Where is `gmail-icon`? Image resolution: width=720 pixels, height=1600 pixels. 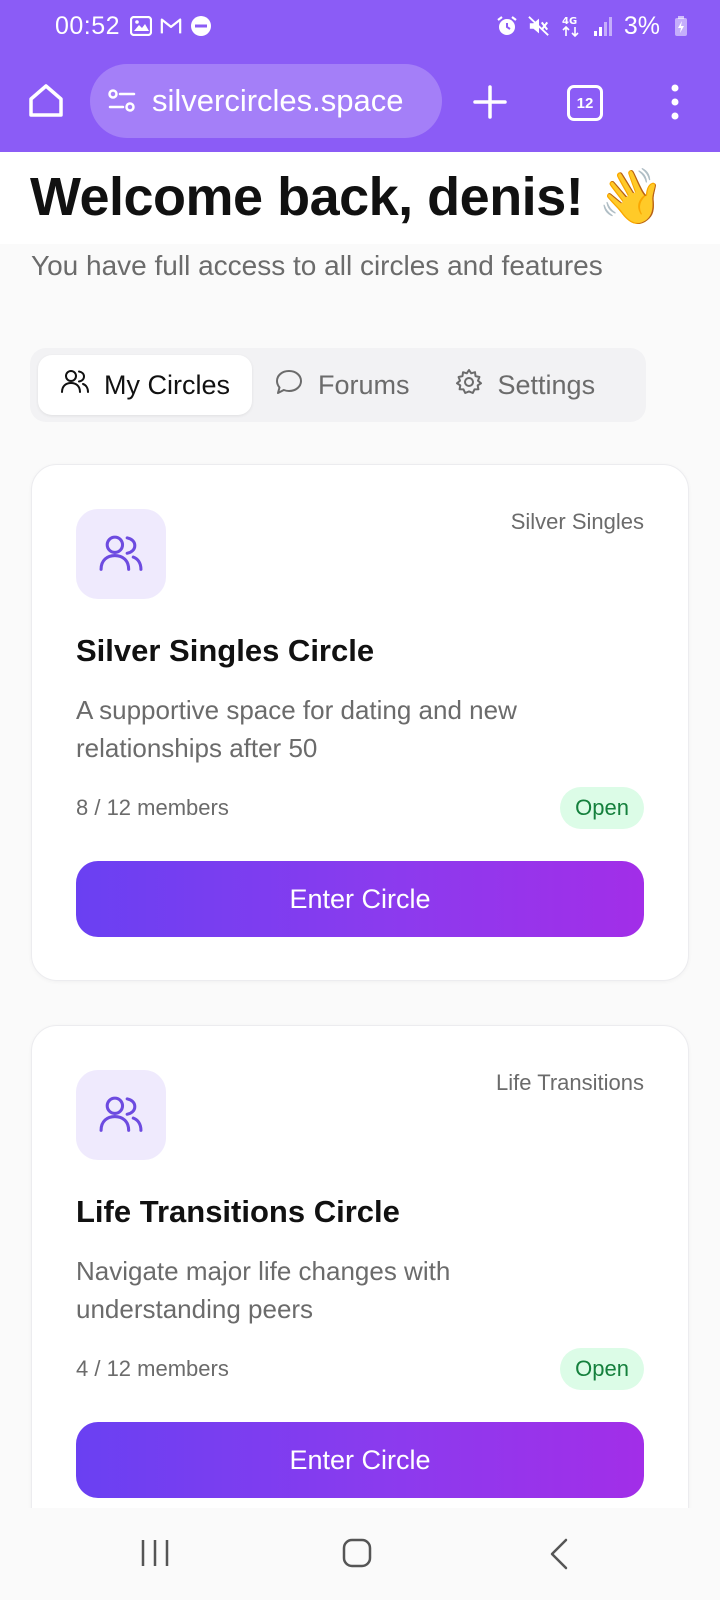 gmail-icon is located at coordinates (171, 26).